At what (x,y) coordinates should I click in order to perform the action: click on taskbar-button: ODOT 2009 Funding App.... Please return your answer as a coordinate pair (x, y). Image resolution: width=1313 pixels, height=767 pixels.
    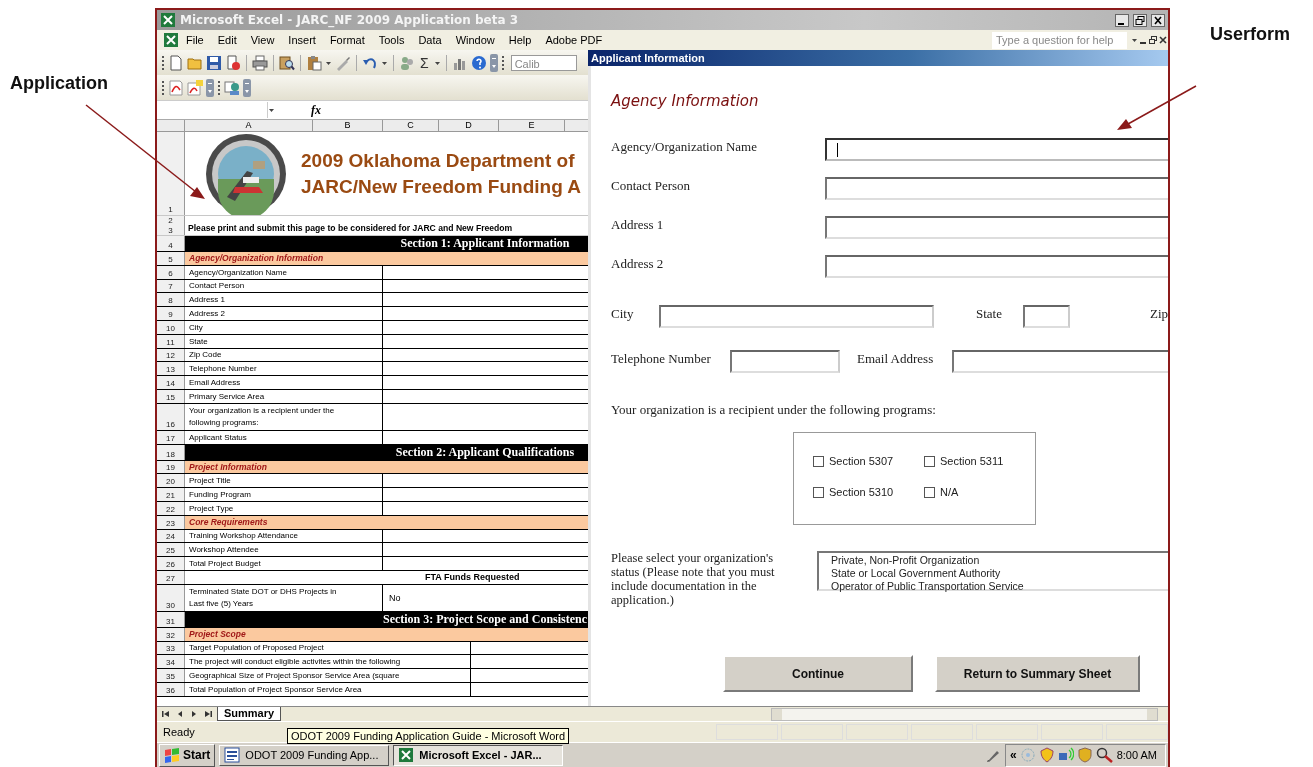
    Looking at the image, I should click on (304, 755).